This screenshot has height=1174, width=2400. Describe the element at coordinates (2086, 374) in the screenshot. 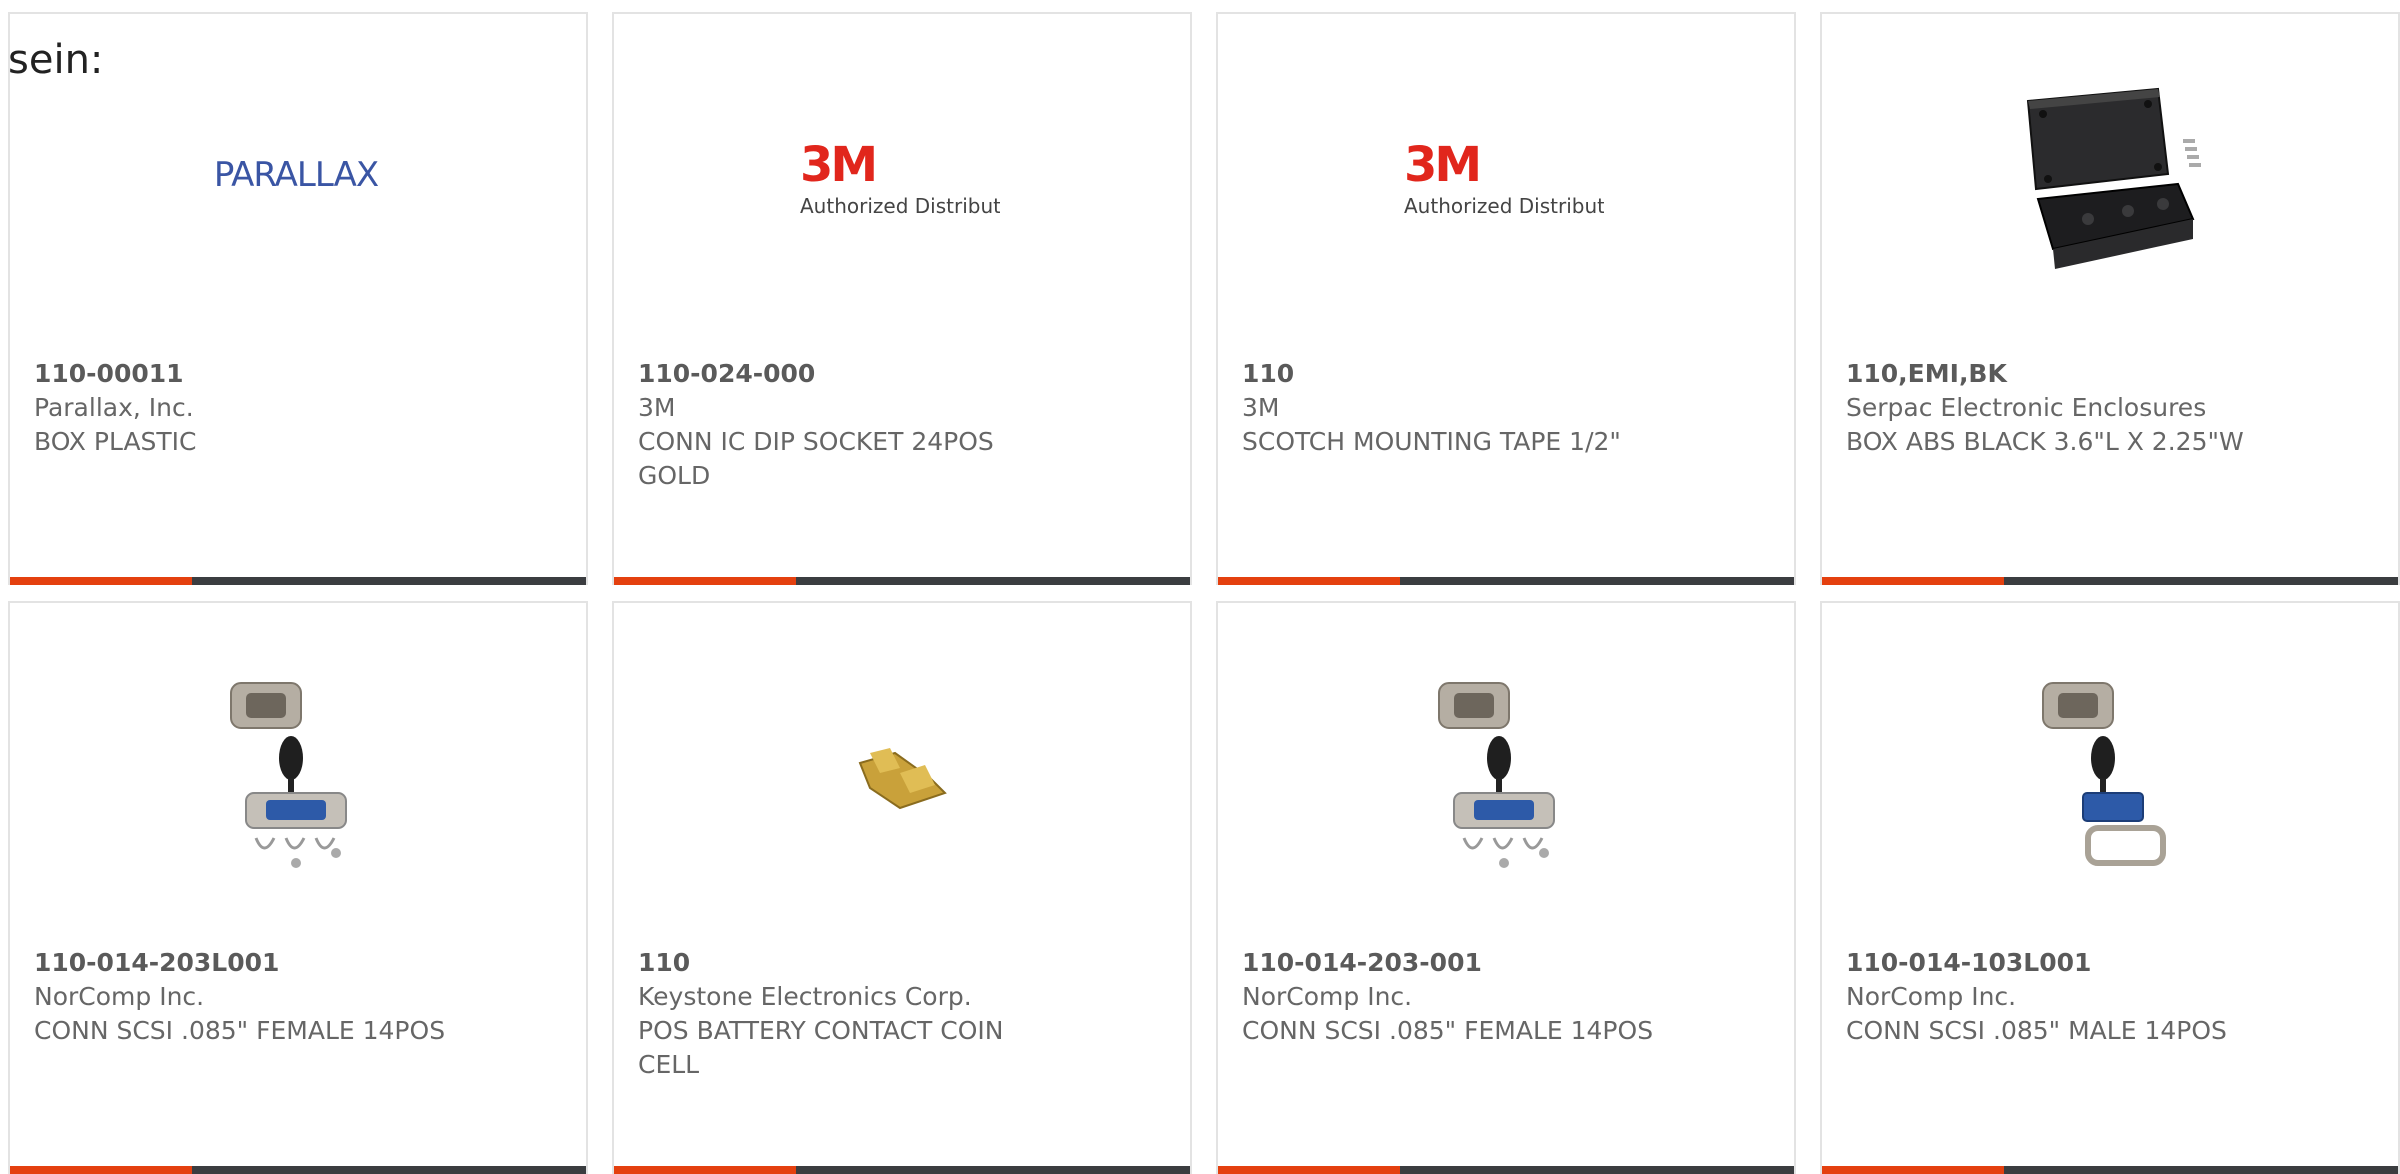

I see `part-number: 110,EMI,BK` at that location.